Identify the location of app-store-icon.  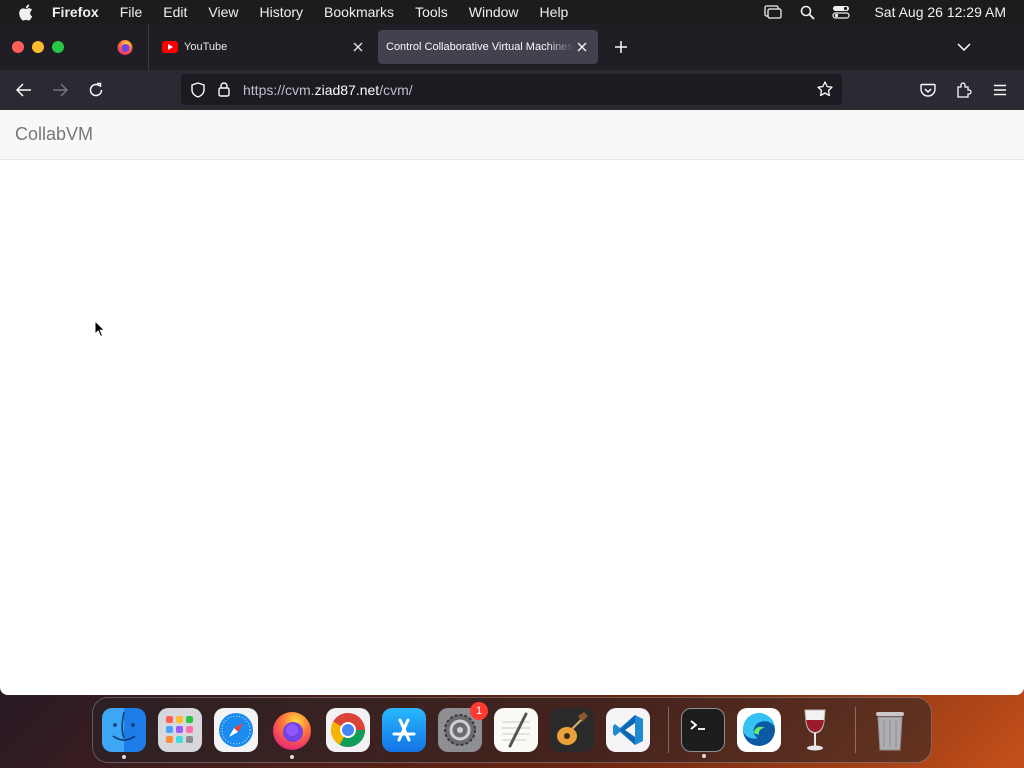
(404, 730).